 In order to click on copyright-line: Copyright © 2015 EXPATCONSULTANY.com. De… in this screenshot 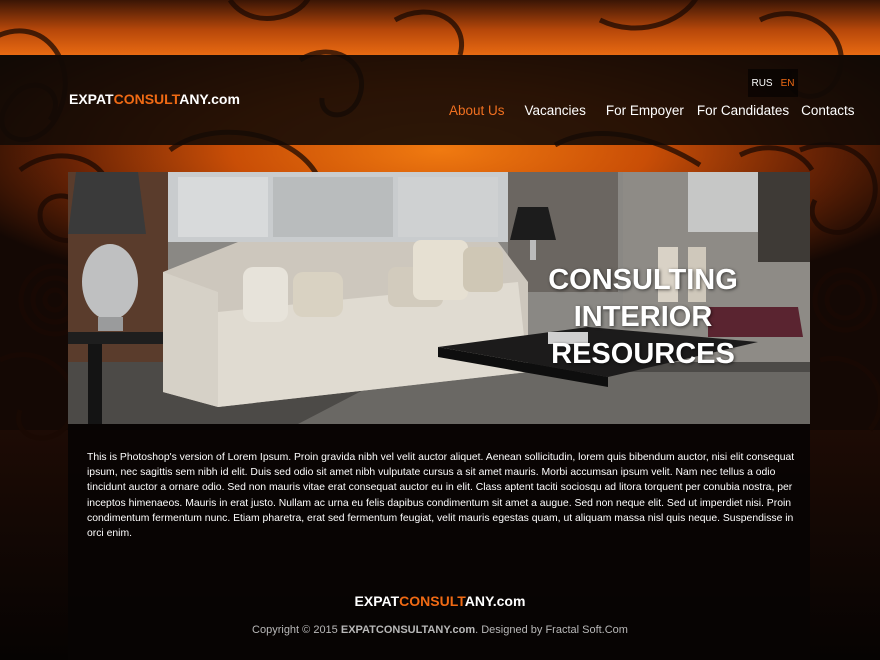, I will do `click(440, 630)`.